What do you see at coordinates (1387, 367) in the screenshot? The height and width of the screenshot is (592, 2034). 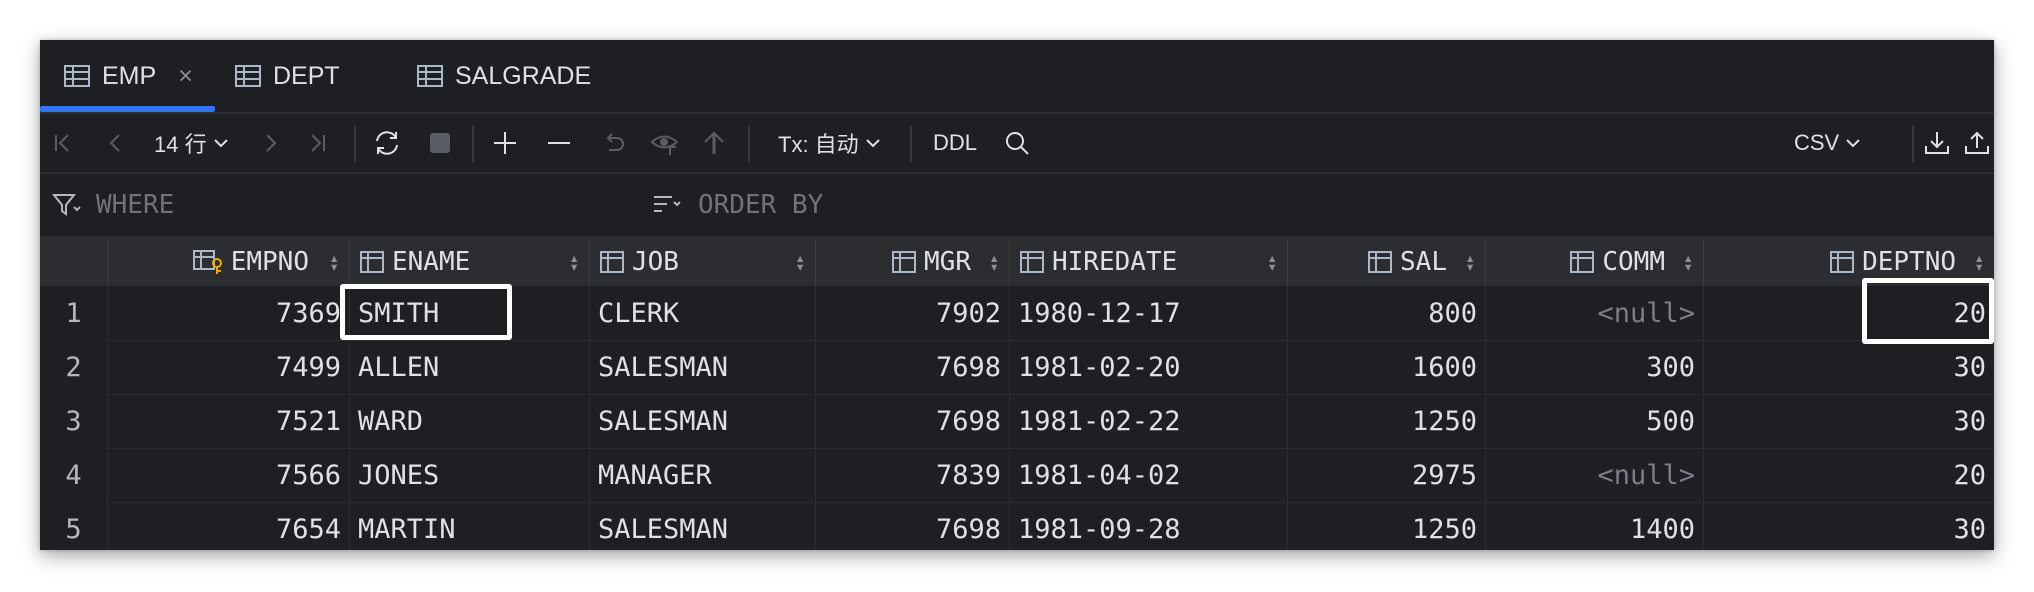 I see `cell-sal: 1600` at bounding box center [1387, 367].